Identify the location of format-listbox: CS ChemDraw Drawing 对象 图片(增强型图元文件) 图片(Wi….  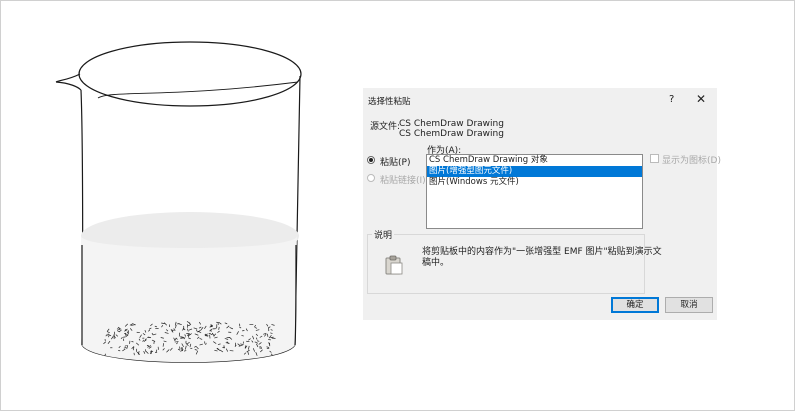
(534, 191).